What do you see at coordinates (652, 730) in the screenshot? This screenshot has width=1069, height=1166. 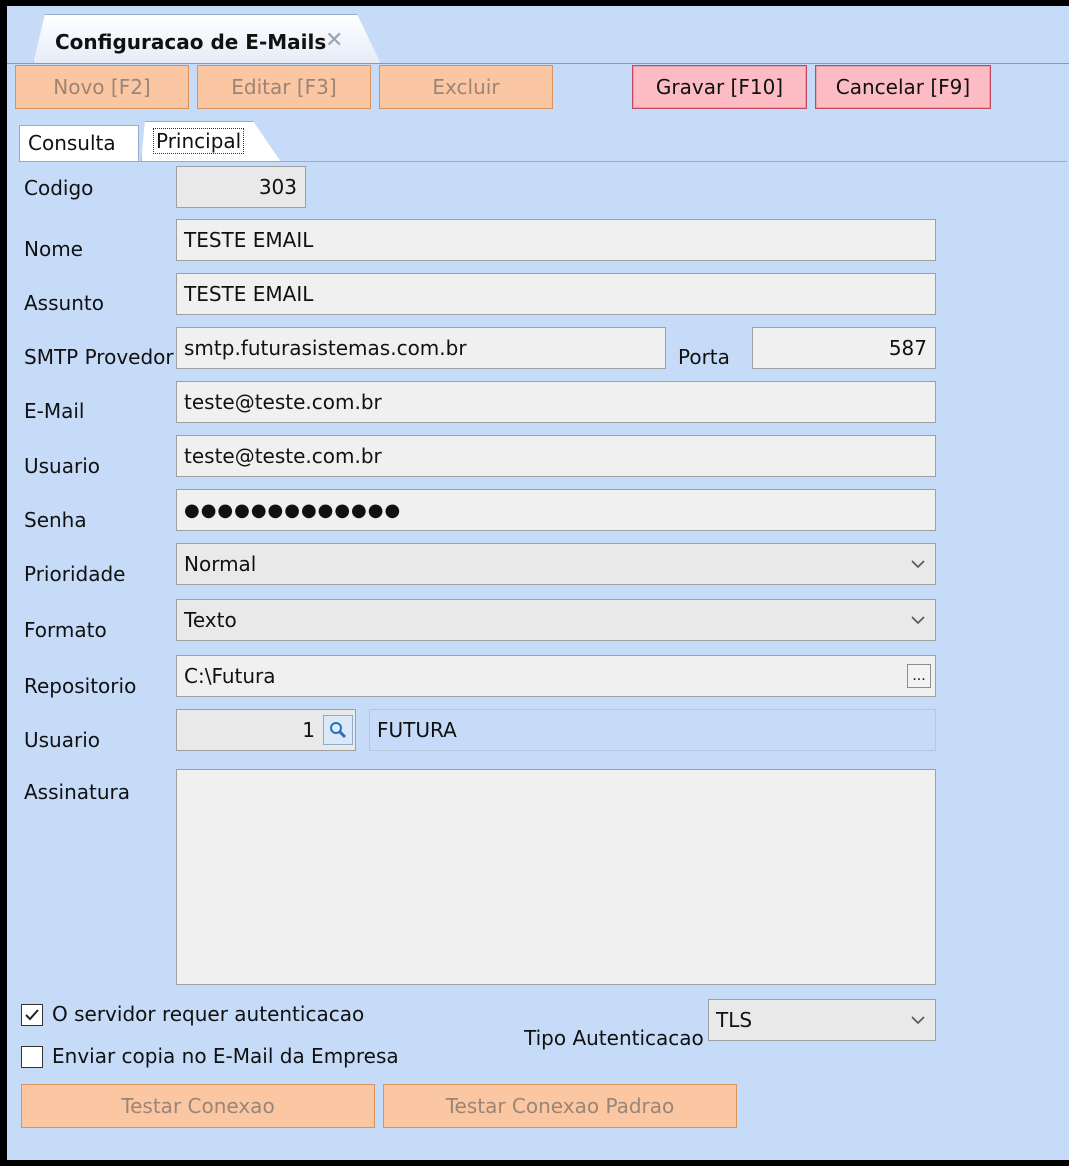 I see `usuario-name-field: FUTURA` at bounding box center [652, 730].